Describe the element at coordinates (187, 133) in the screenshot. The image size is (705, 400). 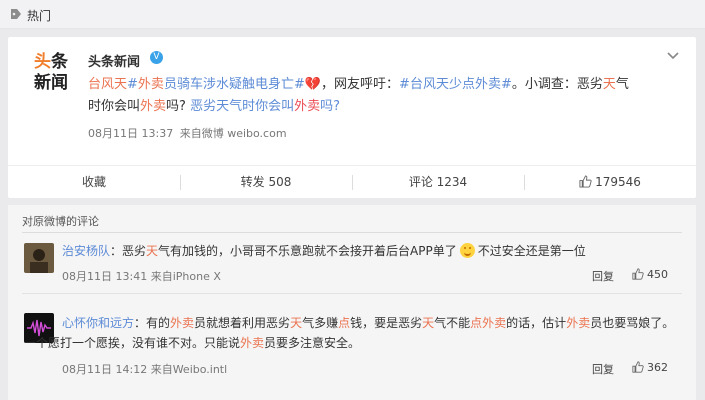
I see `post-meta: 08月11日 13:37 来自微博 weibo.com` at that location.